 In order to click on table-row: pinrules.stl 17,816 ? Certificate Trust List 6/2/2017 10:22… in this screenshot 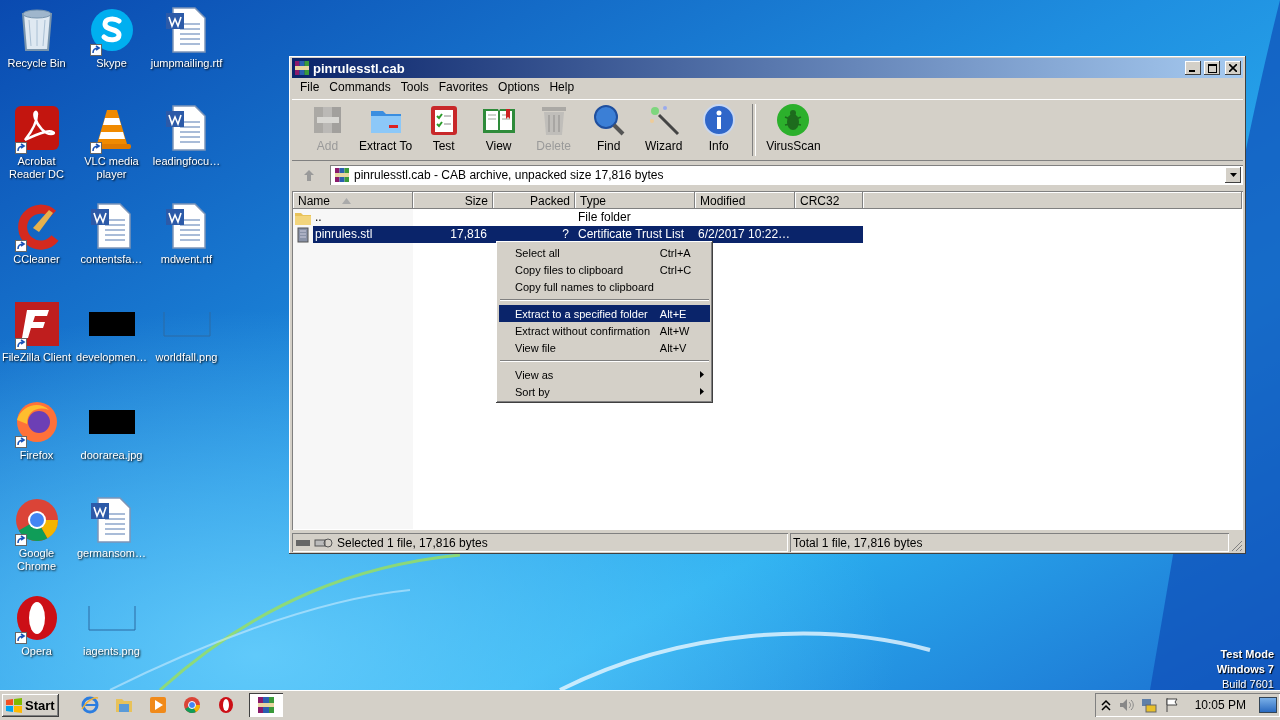, I will do `click(588, 234)`.